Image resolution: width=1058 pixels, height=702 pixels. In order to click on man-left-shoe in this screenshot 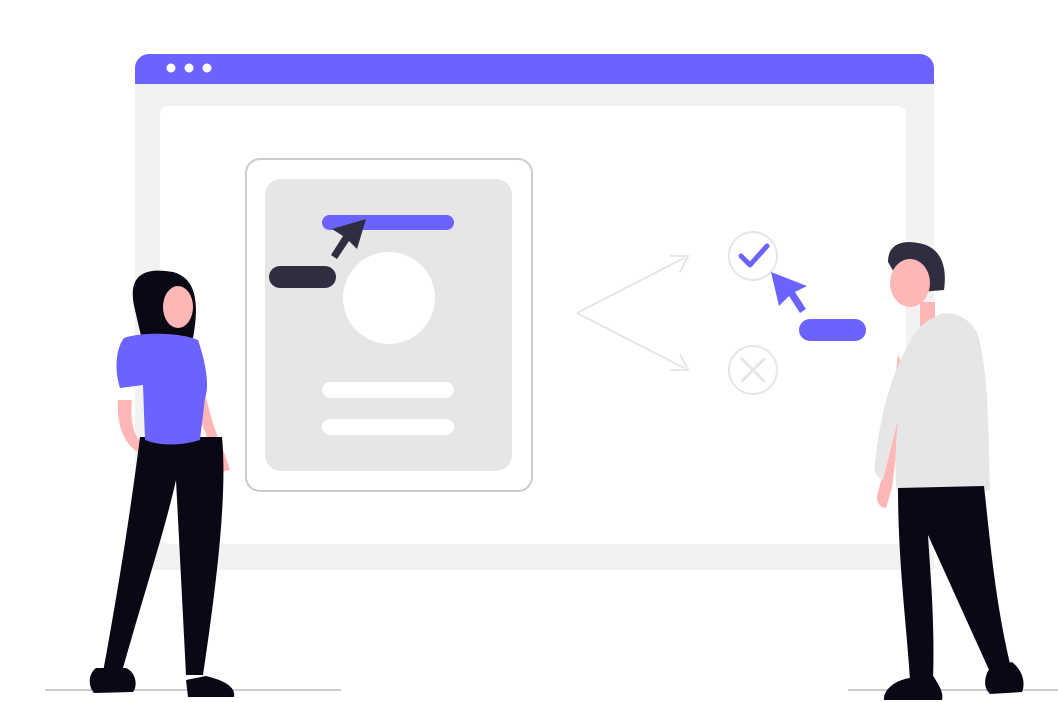, I will do `click(913, 687)`.